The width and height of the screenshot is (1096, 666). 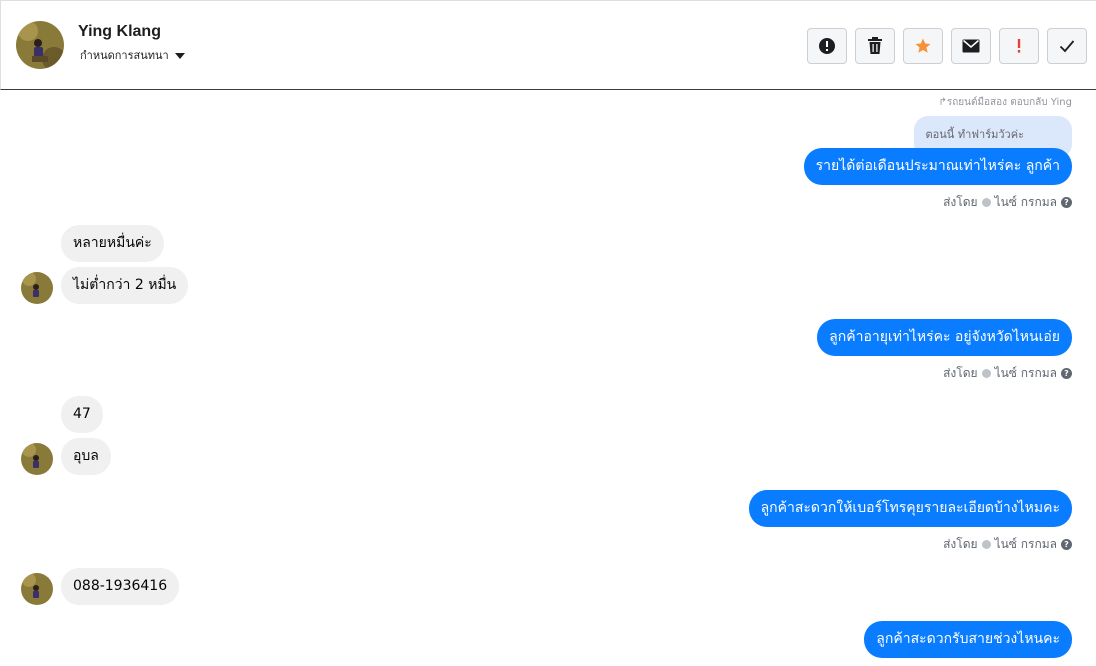 What do you see at coordinates (548, 45) in the screenshot?
I see `conversation-header: Ying Klang กำหนดการสนทนา` at bounding box center [548, 45].